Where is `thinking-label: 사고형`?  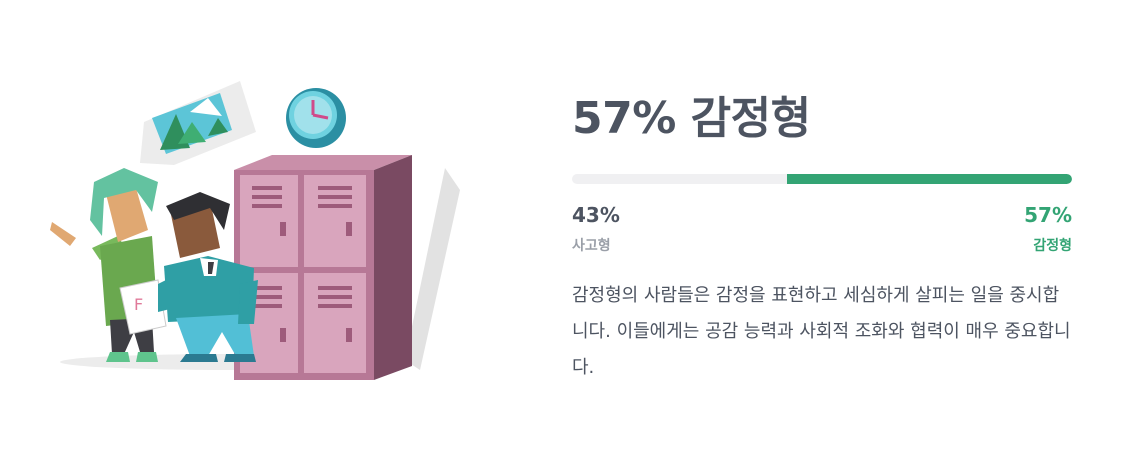
thinking-label: 사고형 is located at coordinates (591, 246).